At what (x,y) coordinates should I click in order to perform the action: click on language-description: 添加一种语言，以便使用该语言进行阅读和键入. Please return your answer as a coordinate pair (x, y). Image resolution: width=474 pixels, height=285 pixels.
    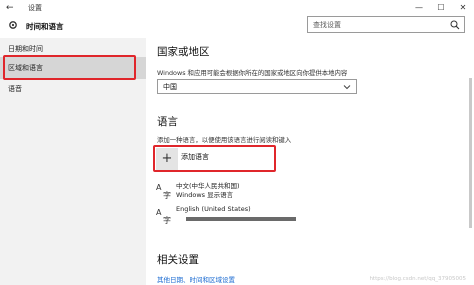
    Looking at the image, I should click on (224, 140).